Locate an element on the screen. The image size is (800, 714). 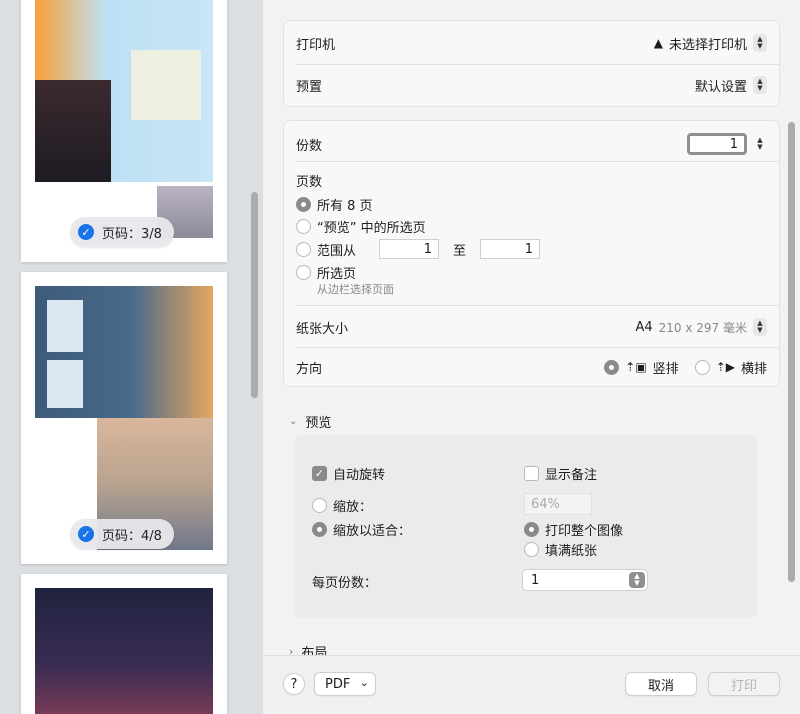
pages-selected-label: 所选页 is located at coordinates (337, 274).